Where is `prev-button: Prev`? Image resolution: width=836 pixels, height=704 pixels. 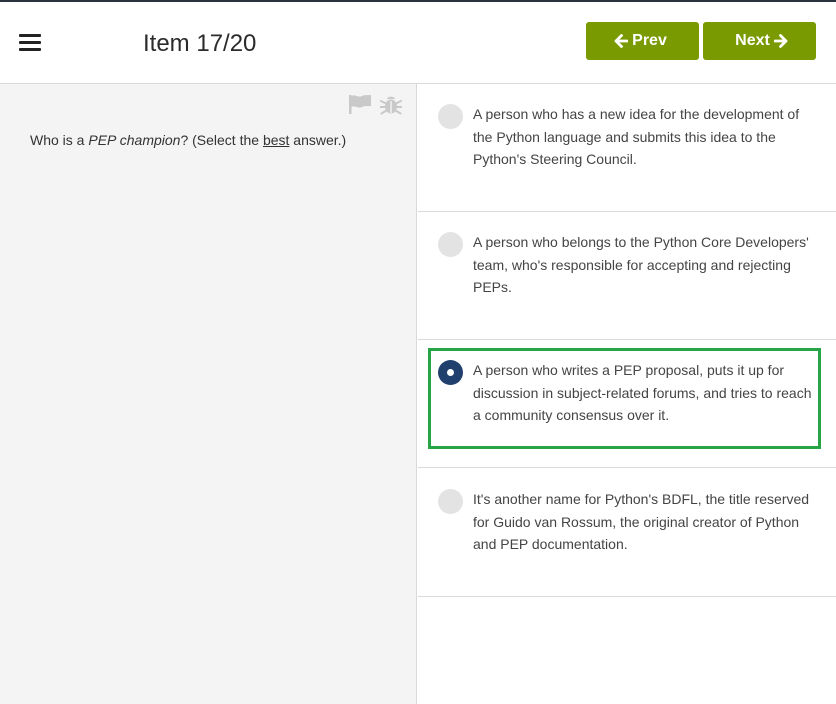
prev-button: Prev is located at coordinates (642, 41).